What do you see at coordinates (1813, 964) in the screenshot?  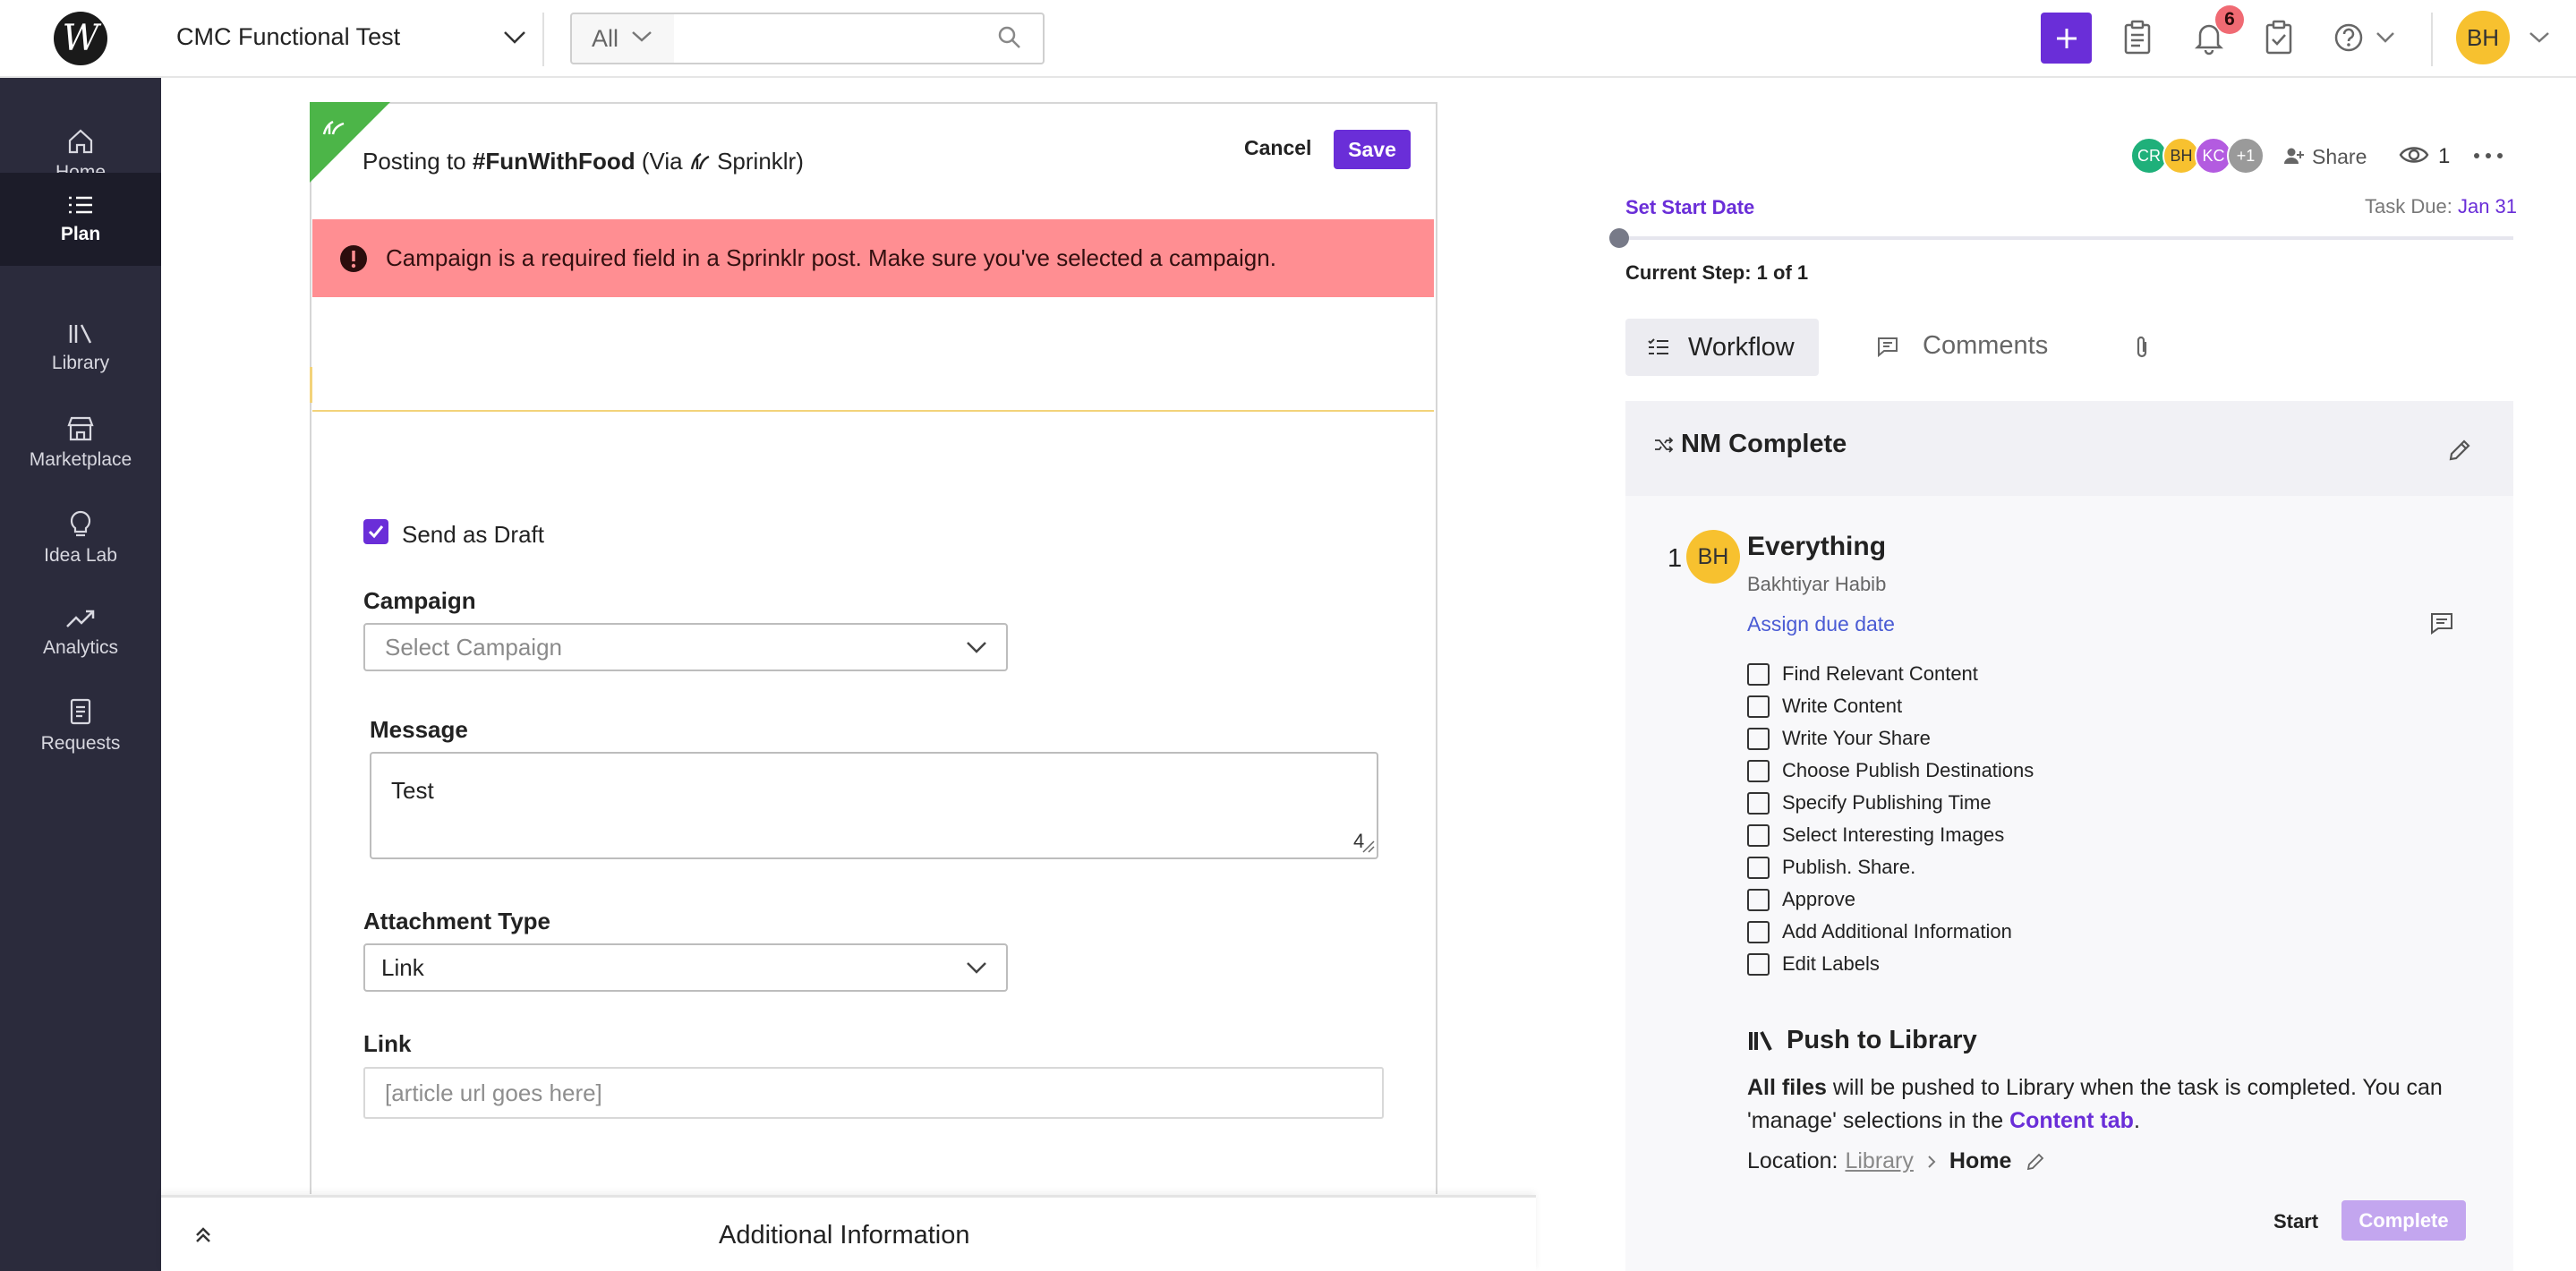 I see `checklist-item: Edit Labels` at bounding box center [1813, 964].